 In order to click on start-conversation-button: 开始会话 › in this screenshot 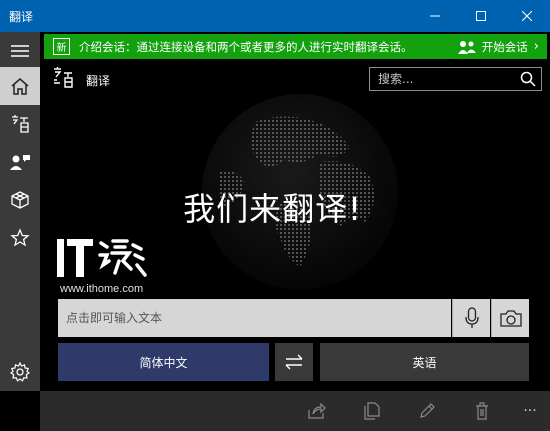, I will do `click(498, 47)`.